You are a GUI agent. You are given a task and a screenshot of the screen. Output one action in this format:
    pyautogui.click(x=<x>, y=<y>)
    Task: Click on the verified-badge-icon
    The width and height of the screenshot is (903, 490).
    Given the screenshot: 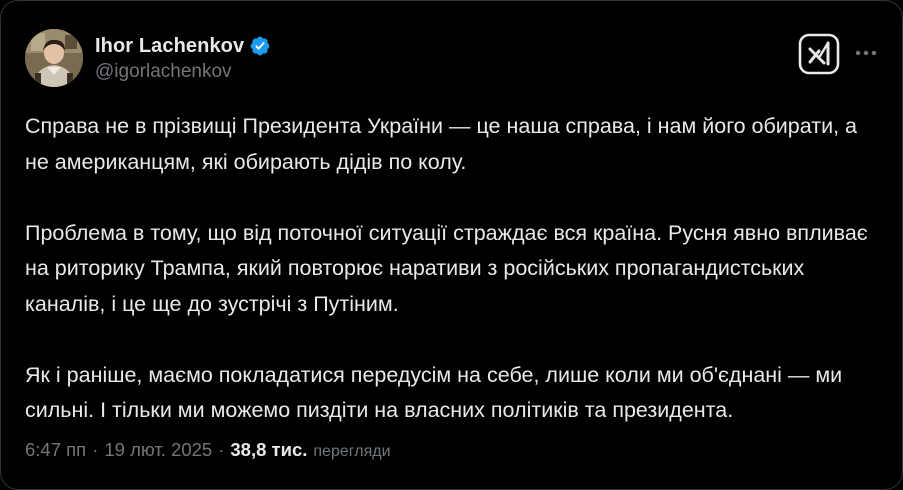 What is the action you would take?
    pyautogui.click(x=260, y=46)
    